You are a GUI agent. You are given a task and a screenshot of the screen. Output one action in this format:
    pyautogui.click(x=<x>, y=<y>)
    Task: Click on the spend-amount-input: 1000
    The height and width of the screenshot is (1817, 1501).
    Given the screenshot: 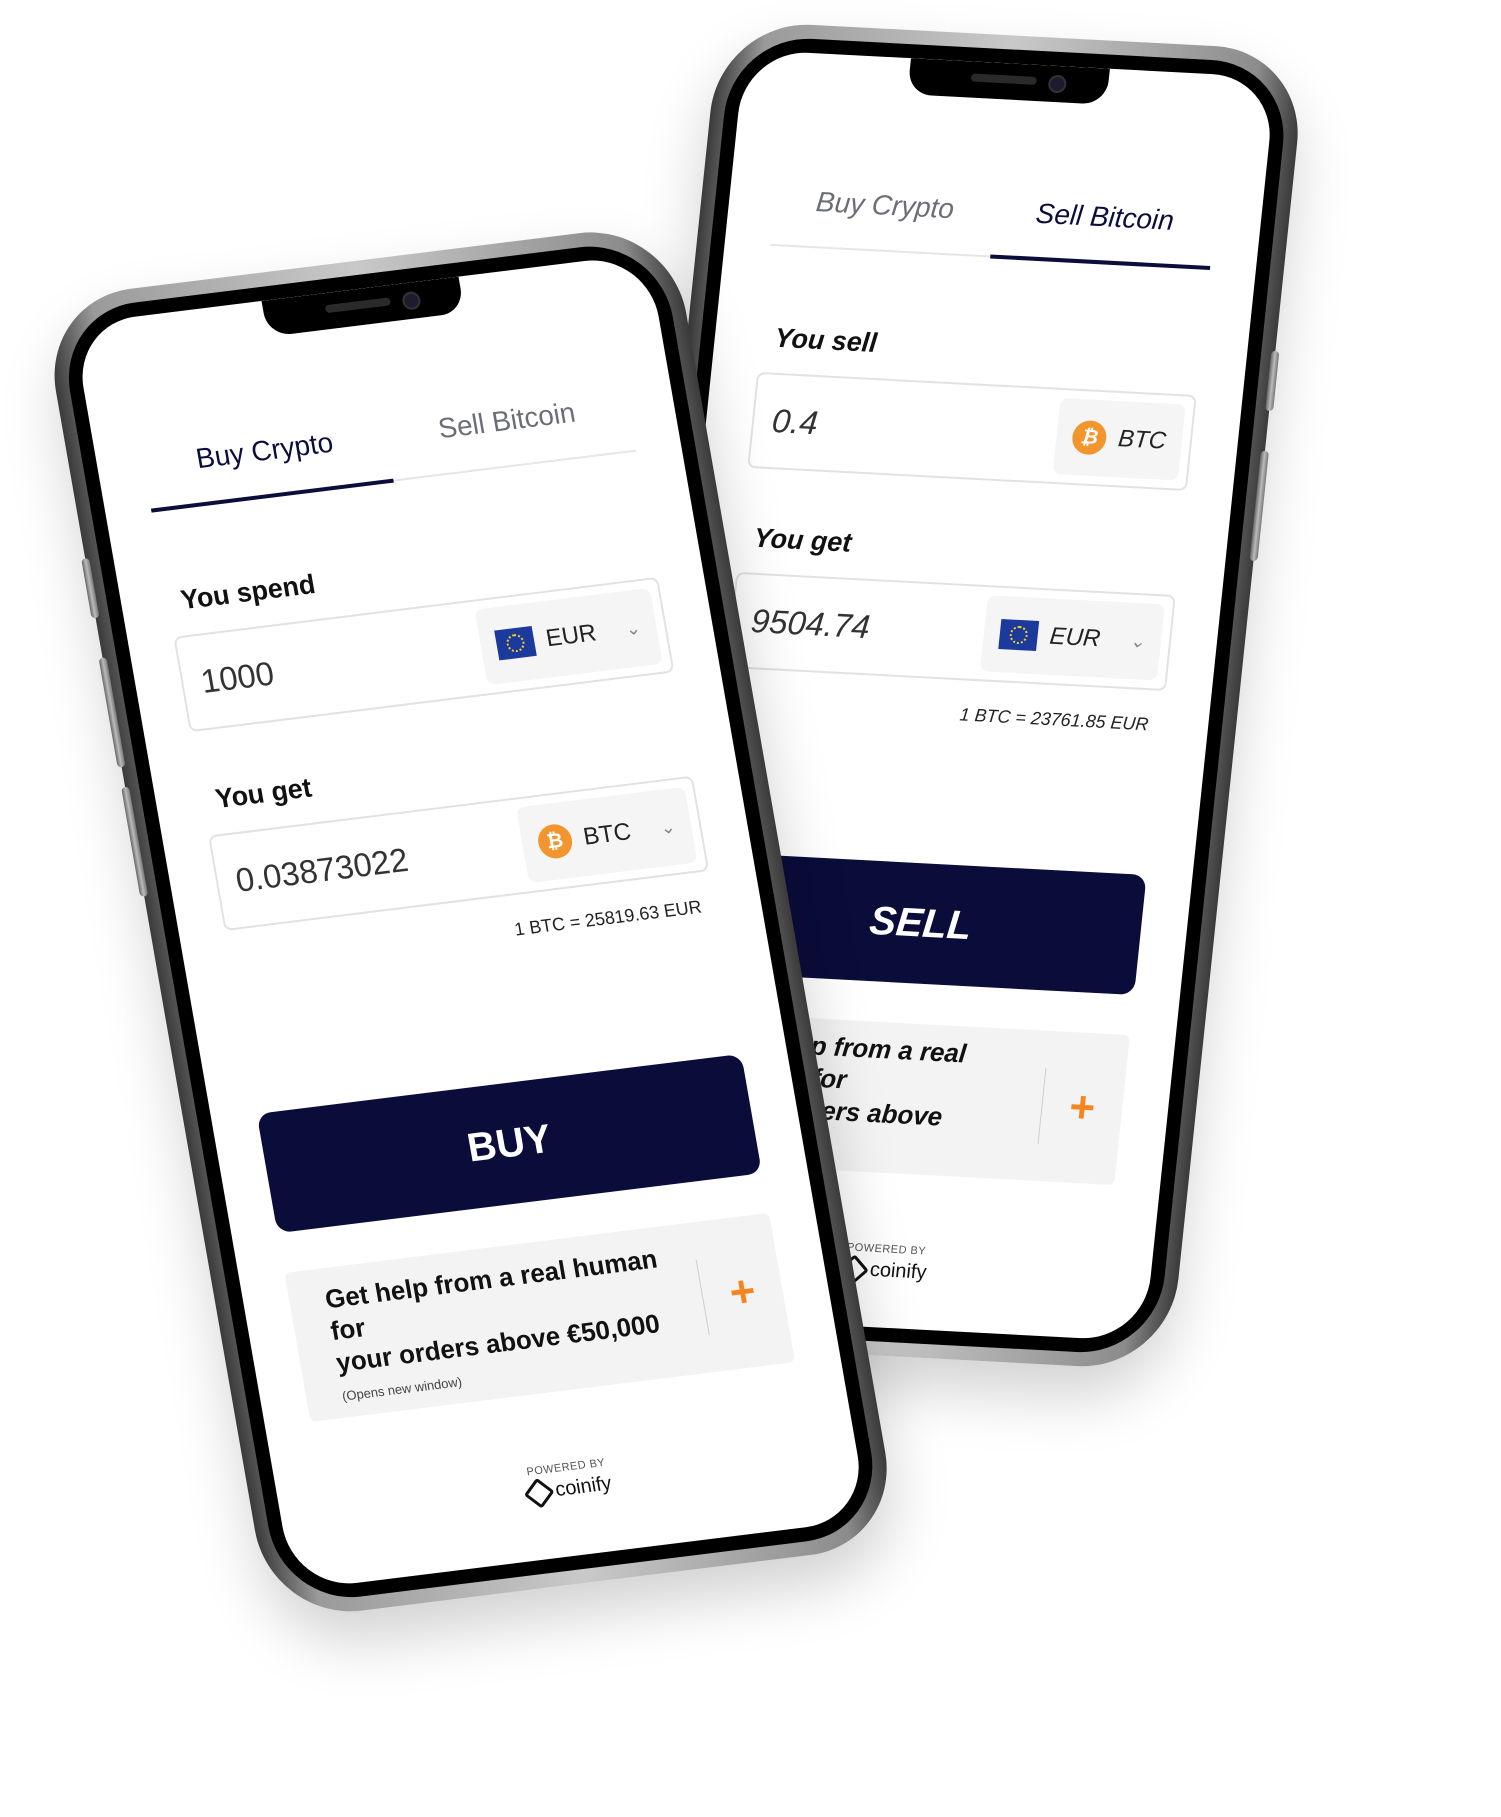 What is the action you would take?
    pyautogui.click(x=332, y=666)
    